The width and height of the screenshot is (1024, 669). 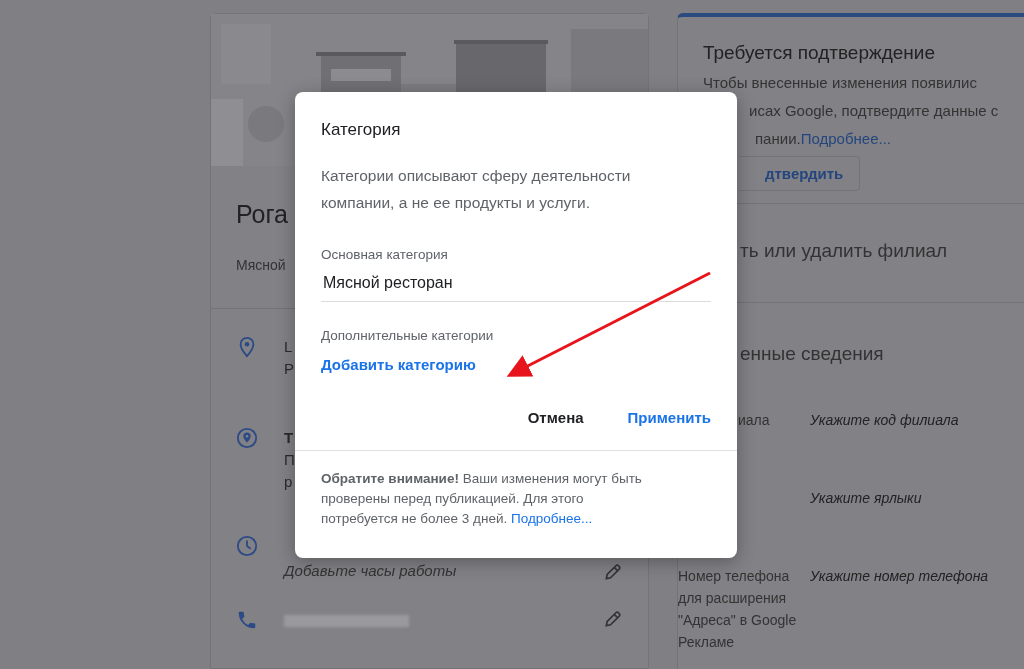 I want to click on business-name: Рога, so click(x=262, y=214).